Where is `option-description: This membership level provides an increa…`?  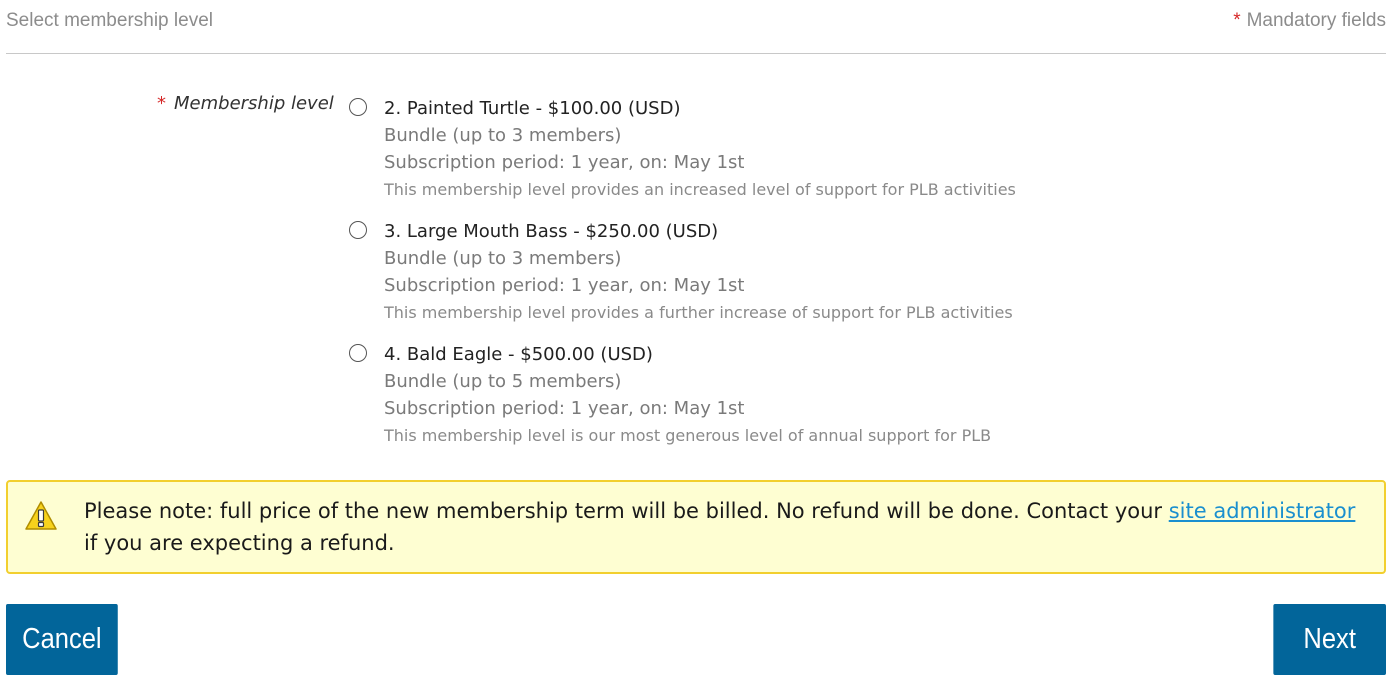 option-description: This membership level provides an increa… is located at coordinates (700, 189).